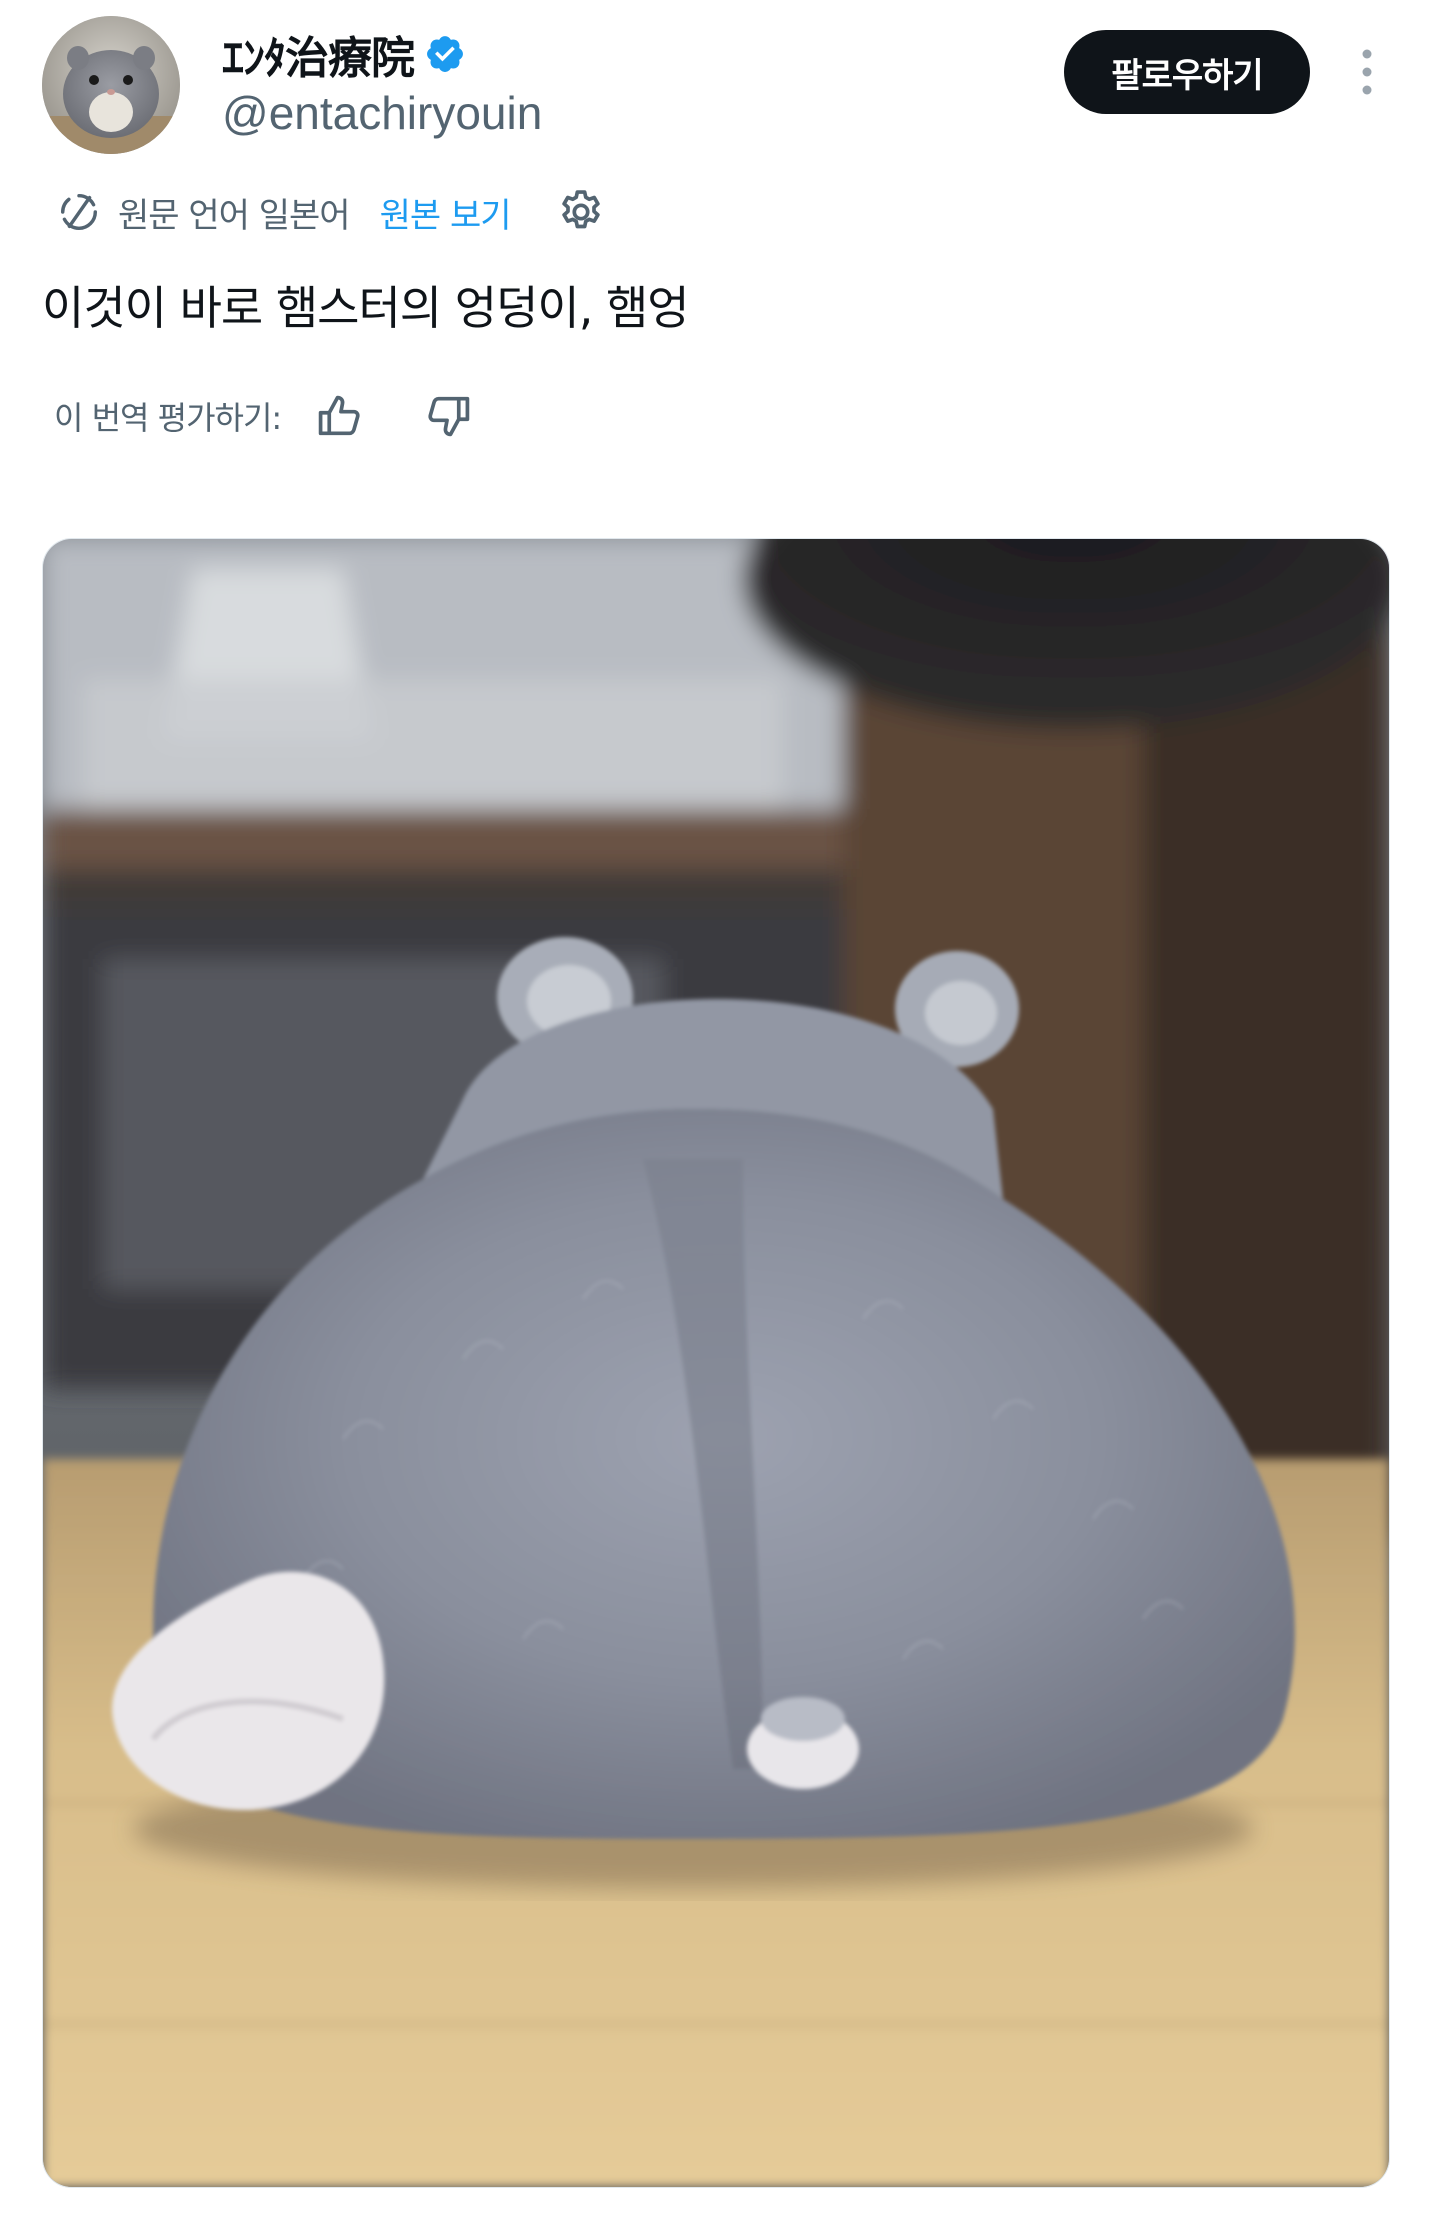 The image size is (1440, 2233). What do you see at coordinates (581, 212) in the screenshot?
I see `gear-icon` at bounding box center [581, 212].